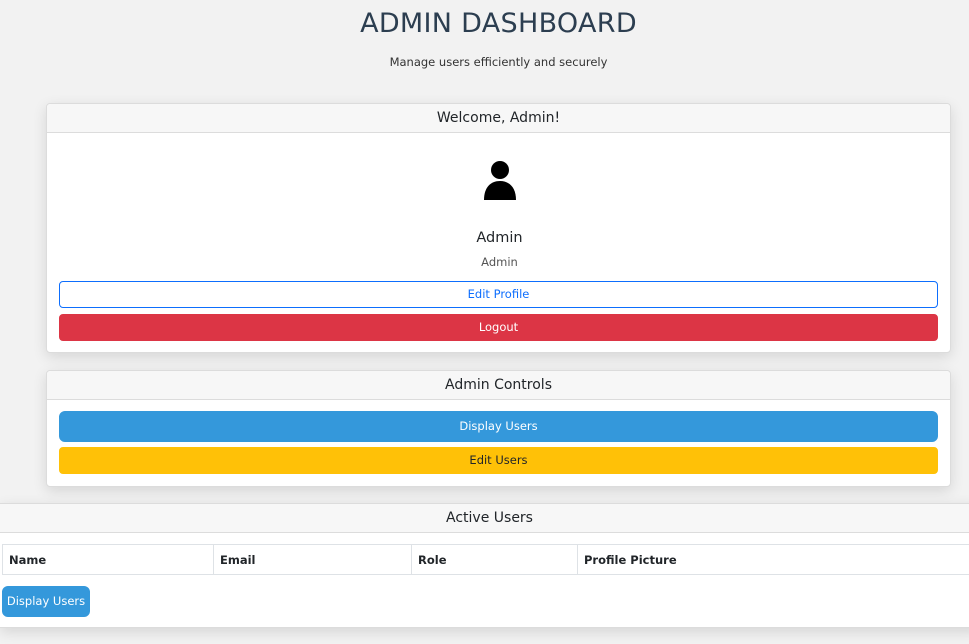  Describe the element at coordinates (498, 62) in the screenshot. I see `page-subtitle: Manage users efficiently and securely` at that location.